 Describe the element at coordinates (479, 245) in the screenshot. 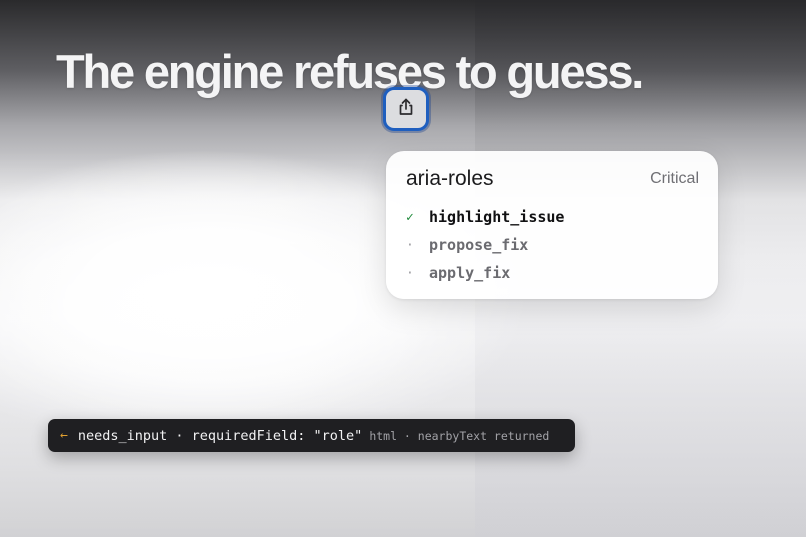

I see `step-label: propose_fix` at that location.